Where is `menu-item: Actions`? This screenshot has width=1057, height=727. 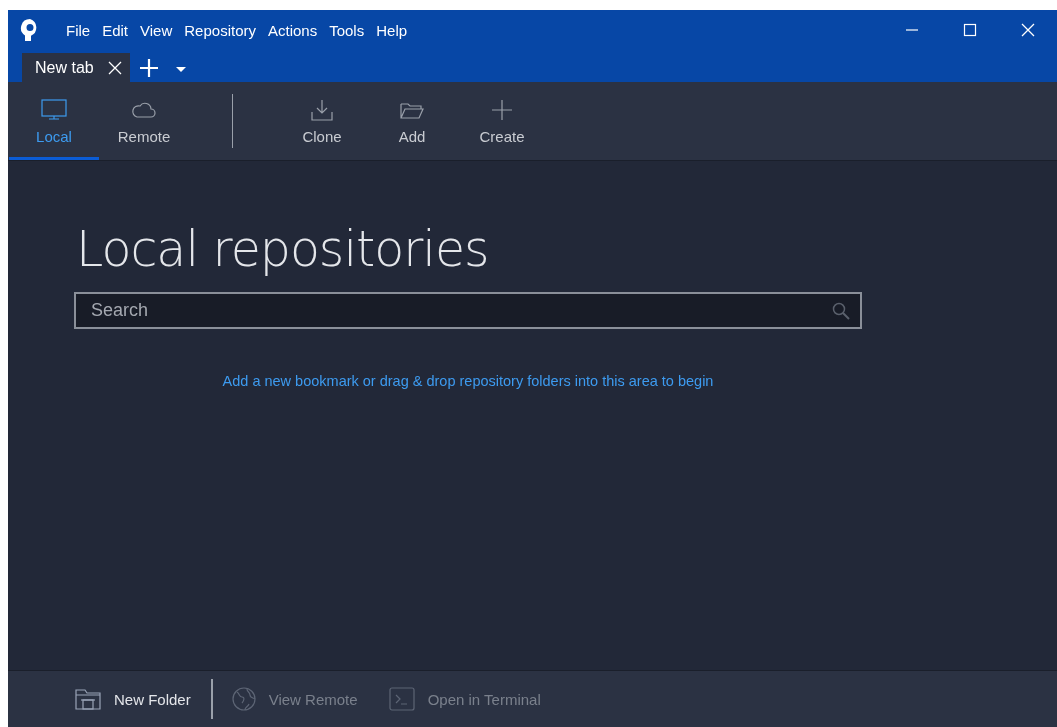 menu-item: Actions is located at coordinates (293, 30).